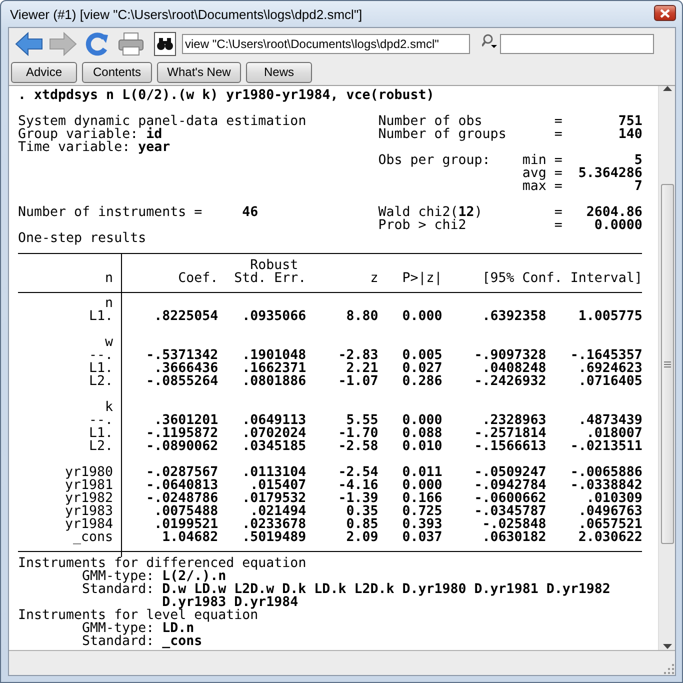 The image size is (683, 683). What do you see at coordinates (513, 537) in the screenshot?
I see `table-cell-text: .0630182` at bounding box center [513, 537].